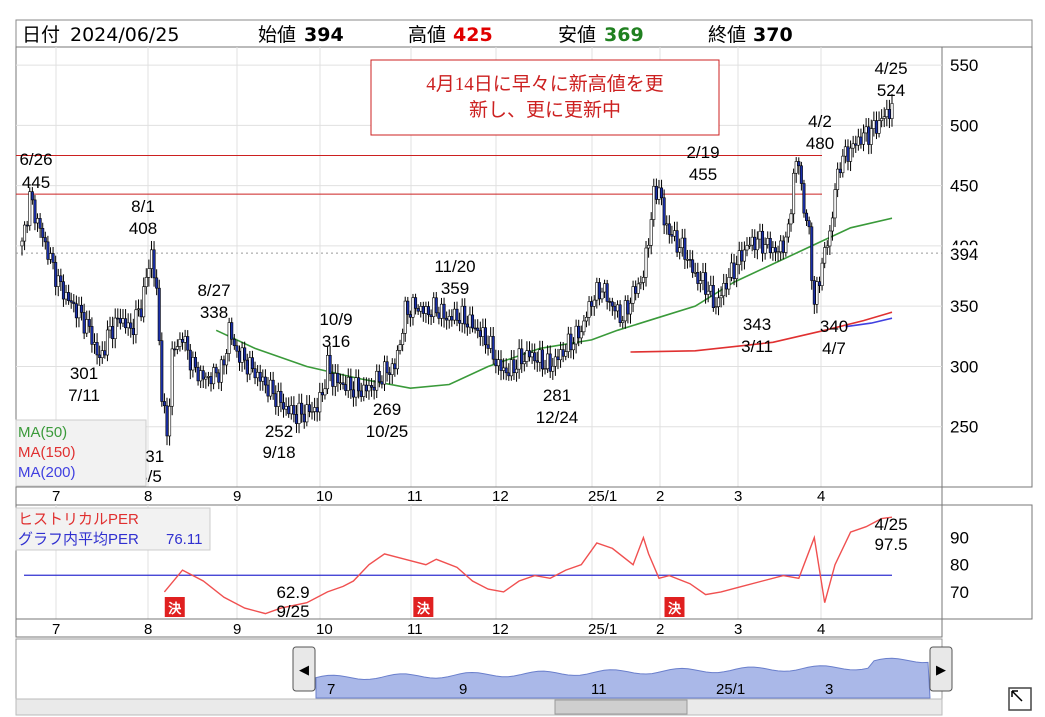 This screenshot has width=1045, height=717. I want to click on annotation-value: 301, so click(84, 373).